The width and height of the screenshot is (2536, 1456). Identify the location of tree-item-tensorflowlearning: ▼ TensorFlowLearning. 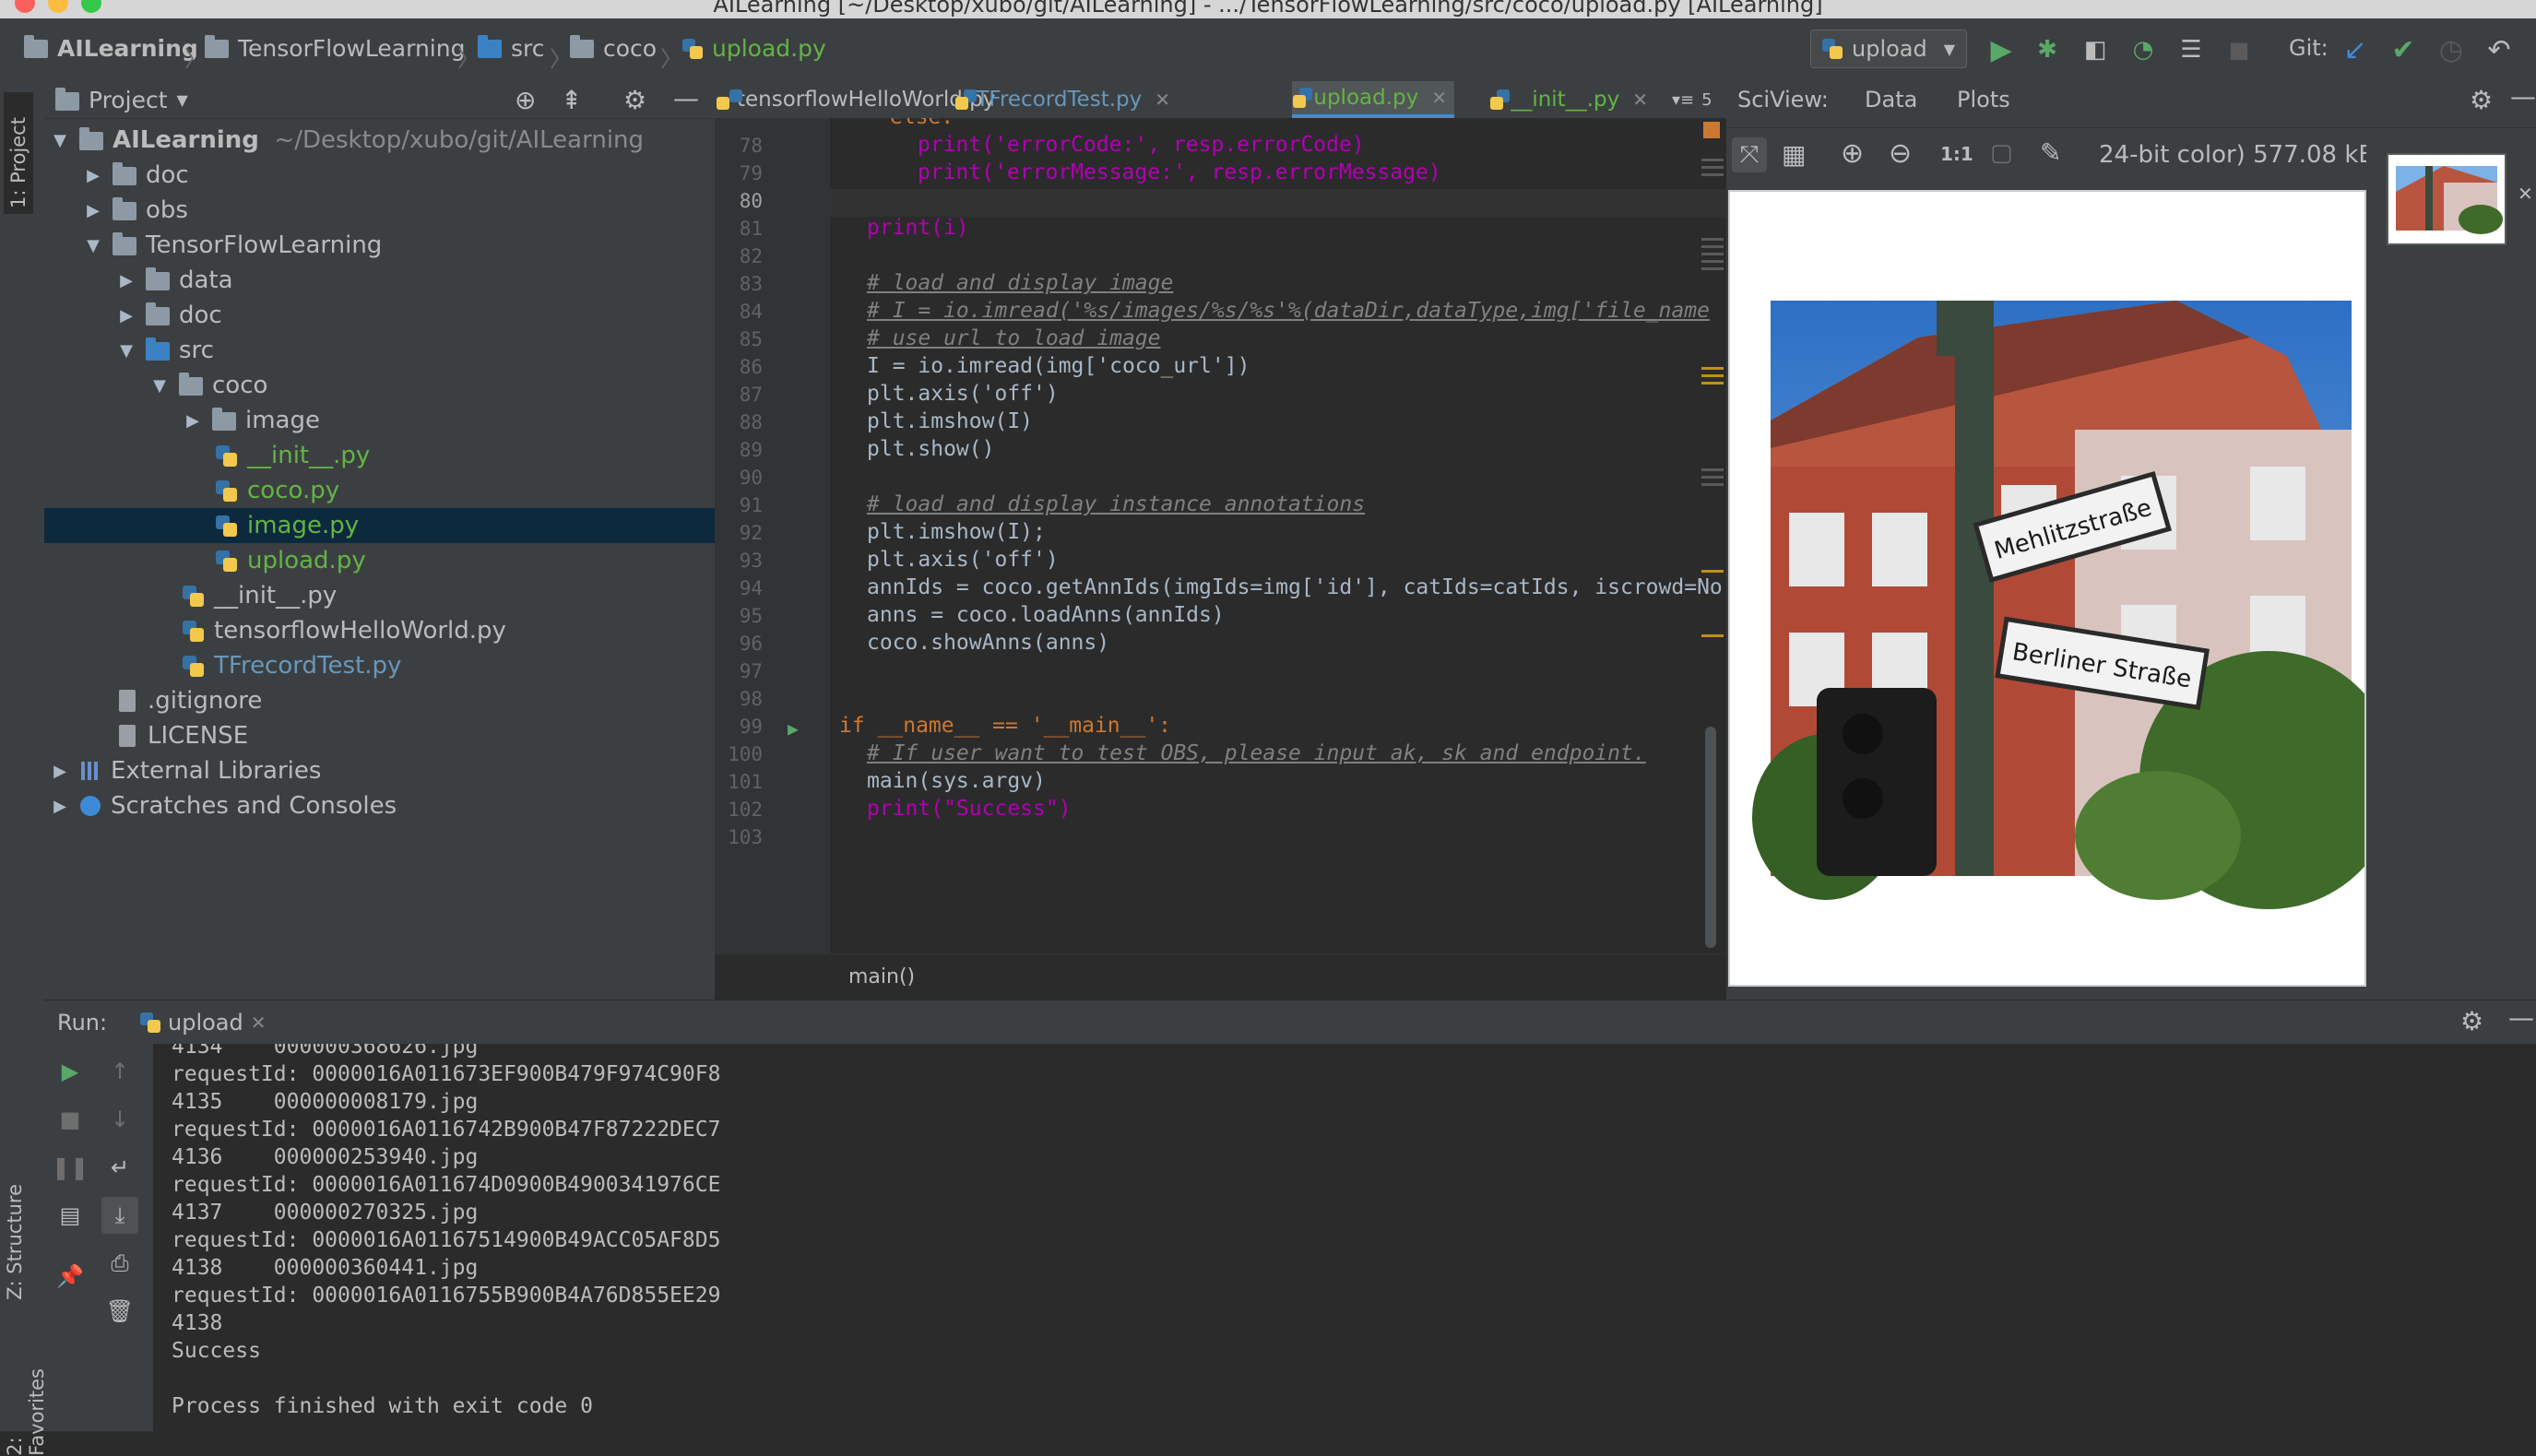
(398, 245).